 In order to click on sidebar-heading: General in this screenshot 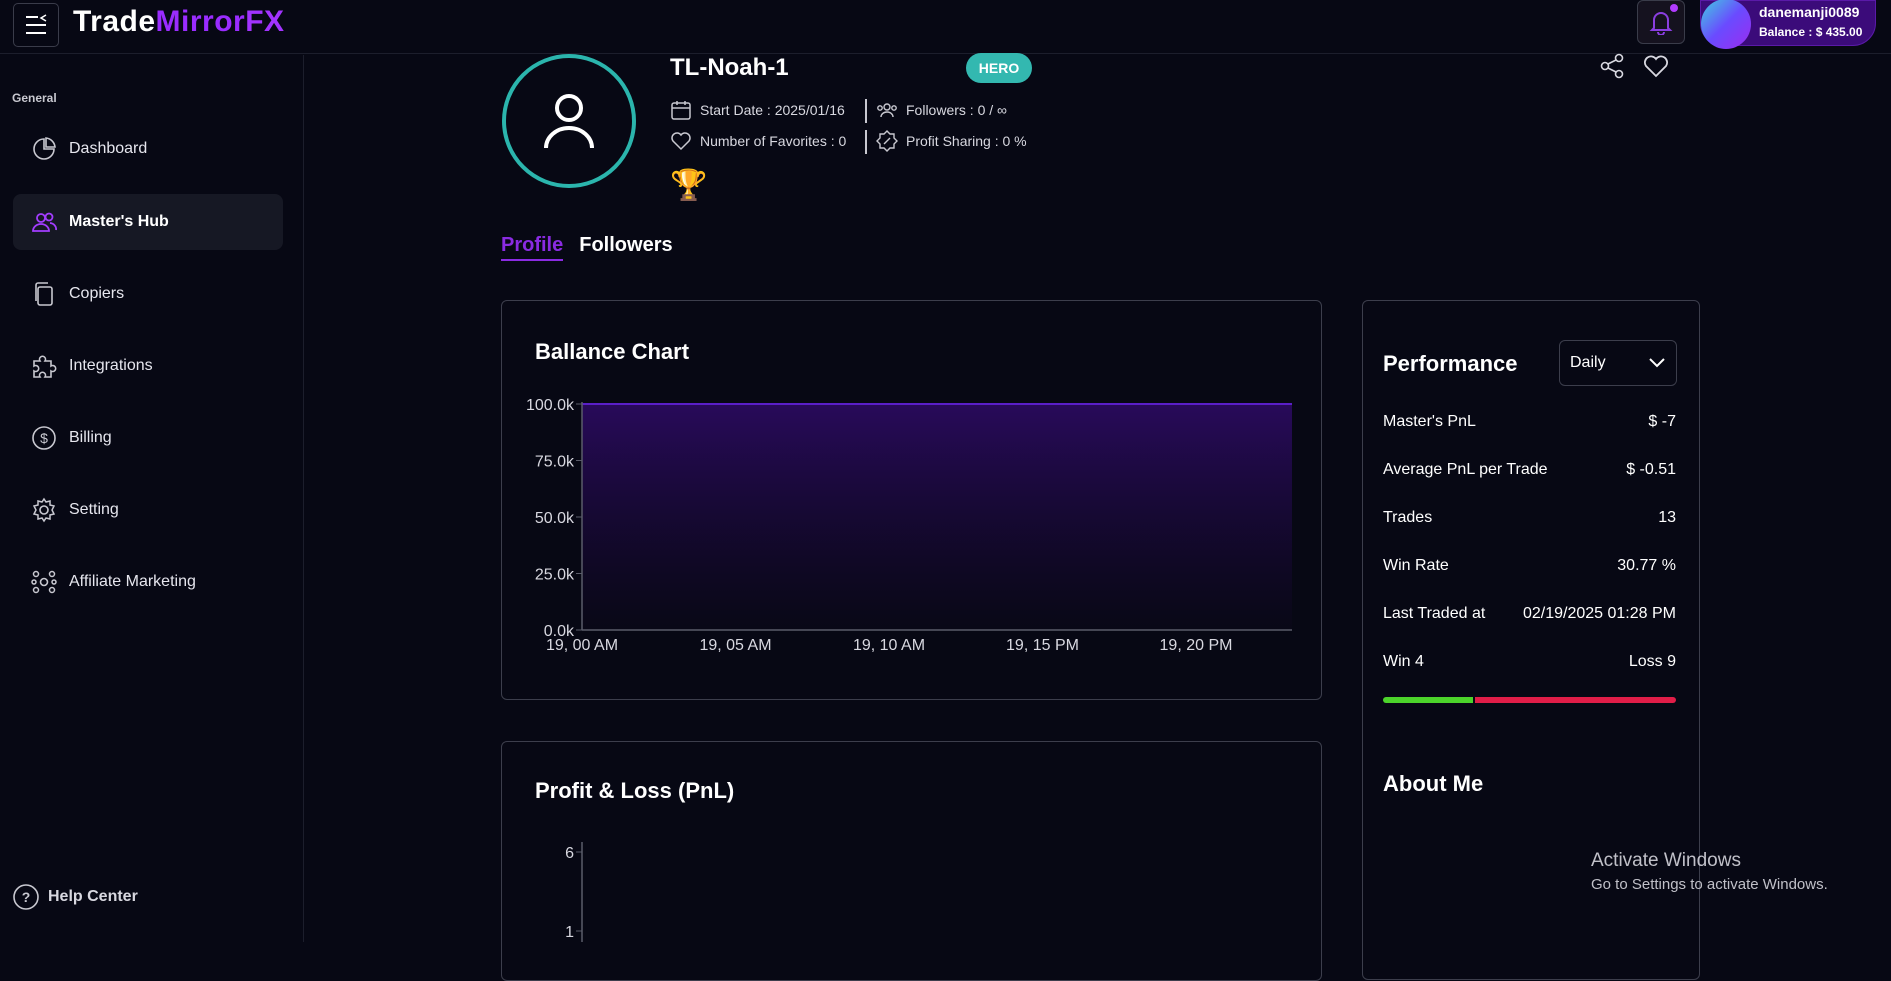, I will do `click(34, 98)`.